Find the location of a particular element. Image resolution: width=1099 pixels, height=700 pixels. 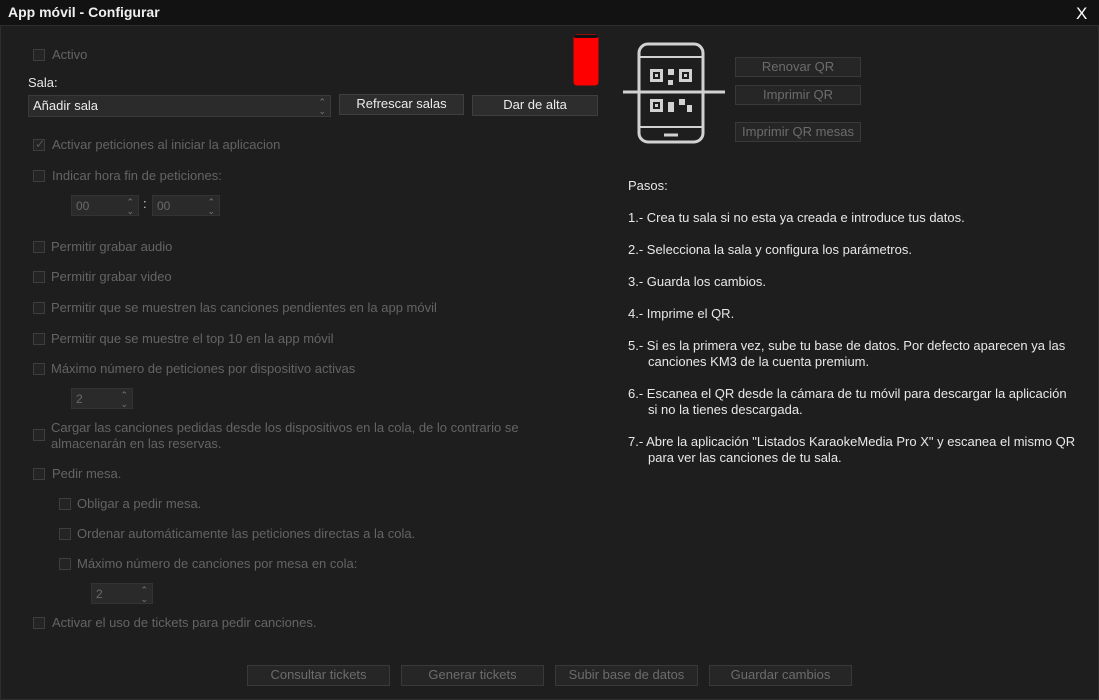

print-qr-button: Imprimir QR is located at coordinates (798, 95).